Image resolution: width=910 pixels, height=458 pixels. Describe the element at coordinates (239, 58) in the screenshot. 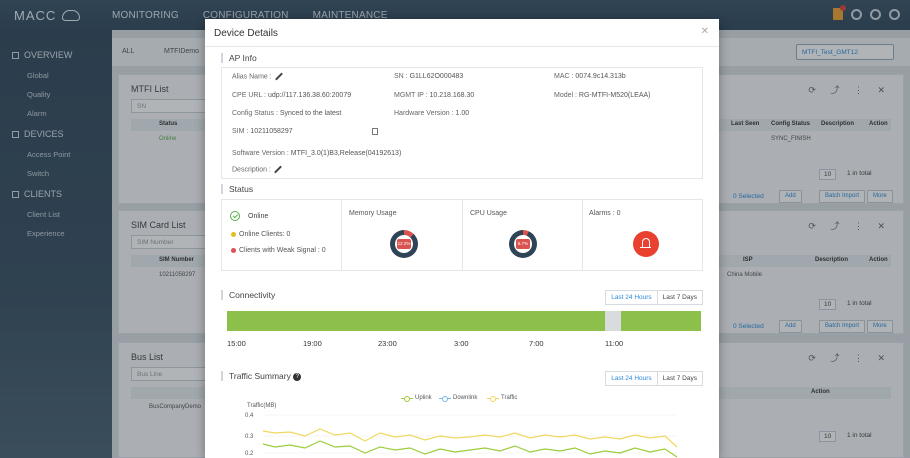

I see `ap-info-title: AP Info` at that location.